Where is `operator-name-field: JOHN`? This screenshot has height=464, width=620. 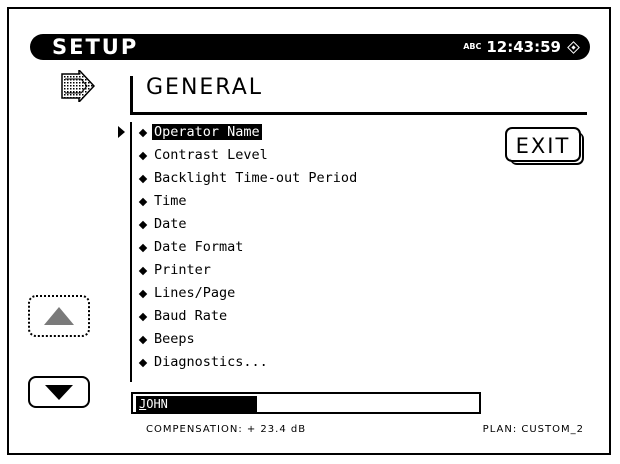
operator-name-field: JOHN is located at coordinates (306, 403).